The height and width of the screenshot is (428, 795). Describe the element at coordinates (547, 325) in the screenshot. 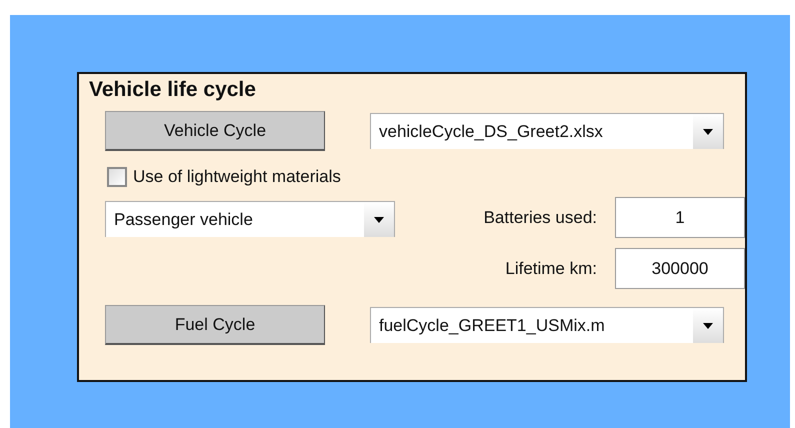

I see `fuel-cycle-dropdown: fuelCycle_GREET1_USMix.m` at that location.